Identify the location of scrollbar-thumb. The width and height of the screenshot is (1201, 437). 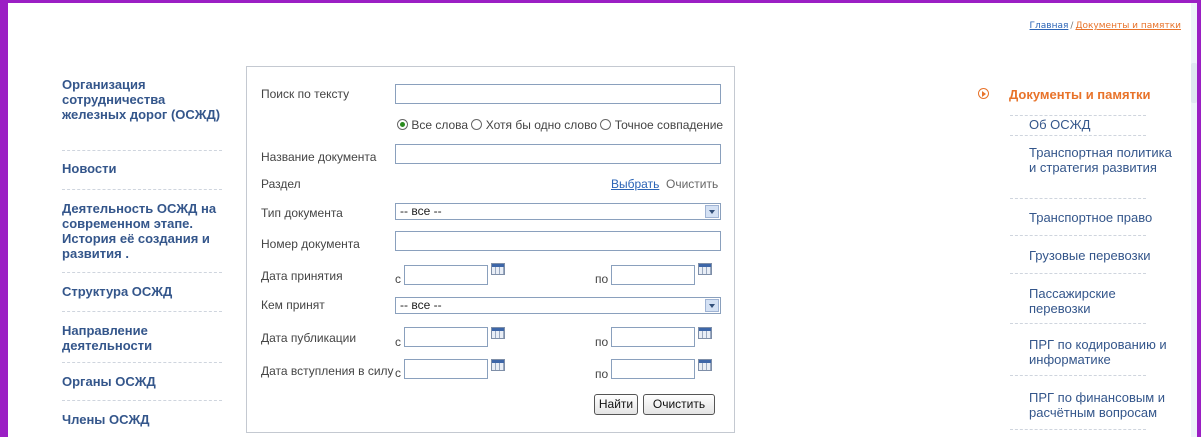
(1194, 83).